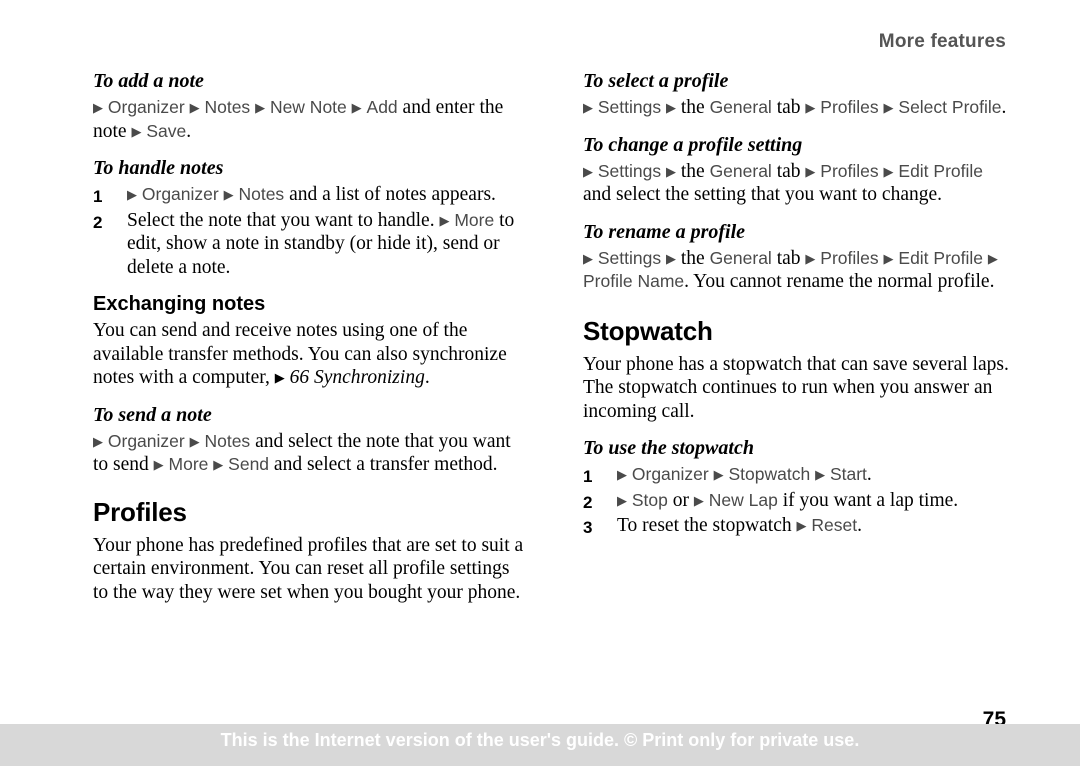 The image size is (1080, 766). I want to click on running-header: More features, so click(942, 41).